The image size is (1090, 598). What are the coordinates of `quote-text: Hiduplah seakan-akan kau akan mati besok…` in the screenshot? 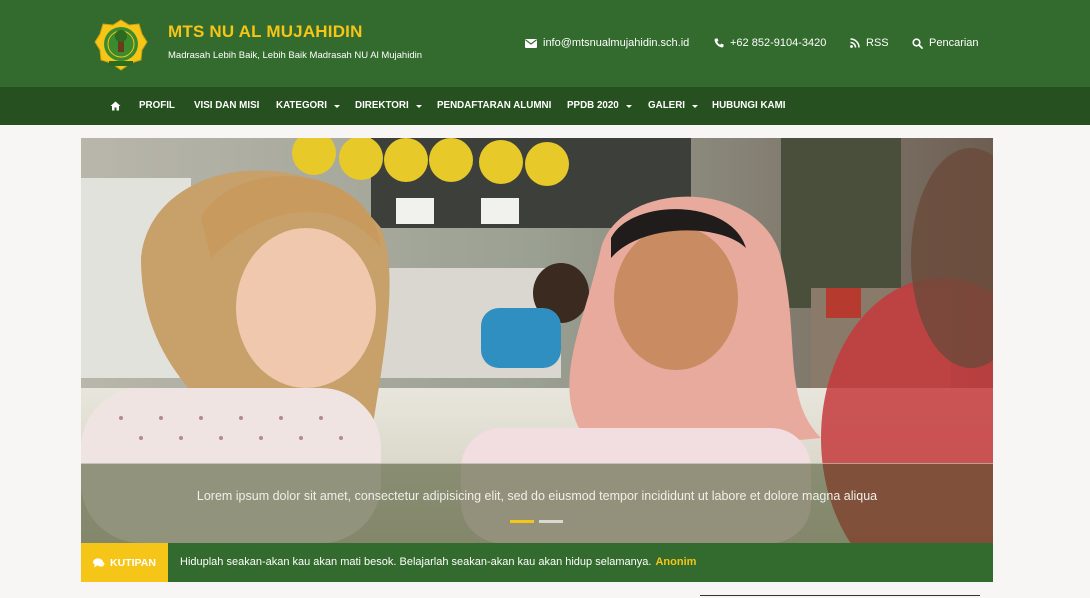 It's located at (416, 562).